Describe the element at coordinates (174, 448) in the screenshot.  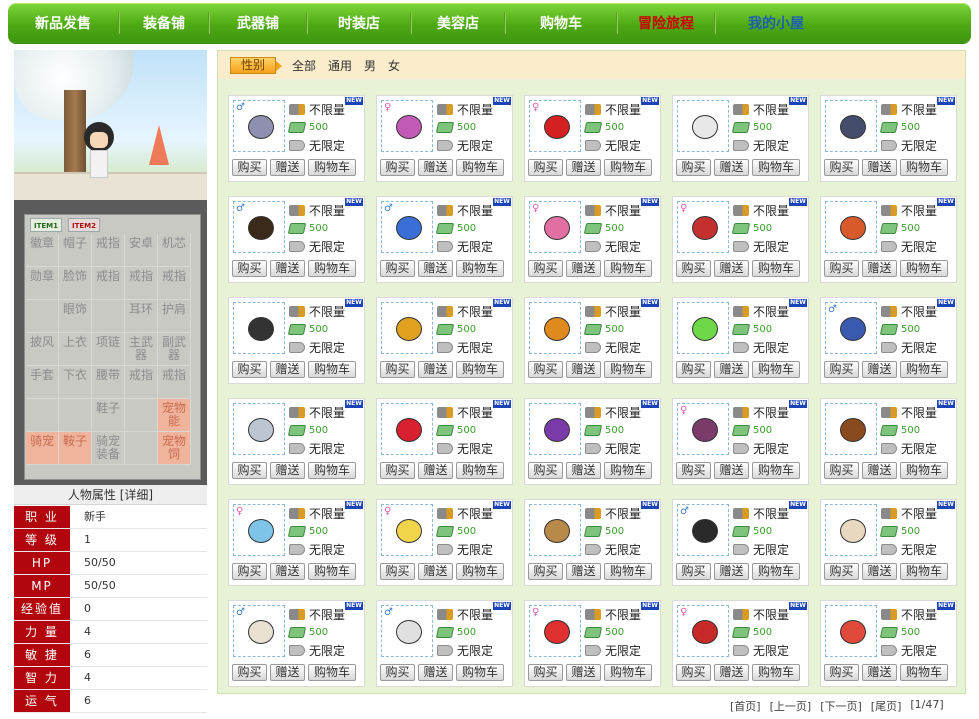
I see `equipment-slot: 宠物饲` at that location.